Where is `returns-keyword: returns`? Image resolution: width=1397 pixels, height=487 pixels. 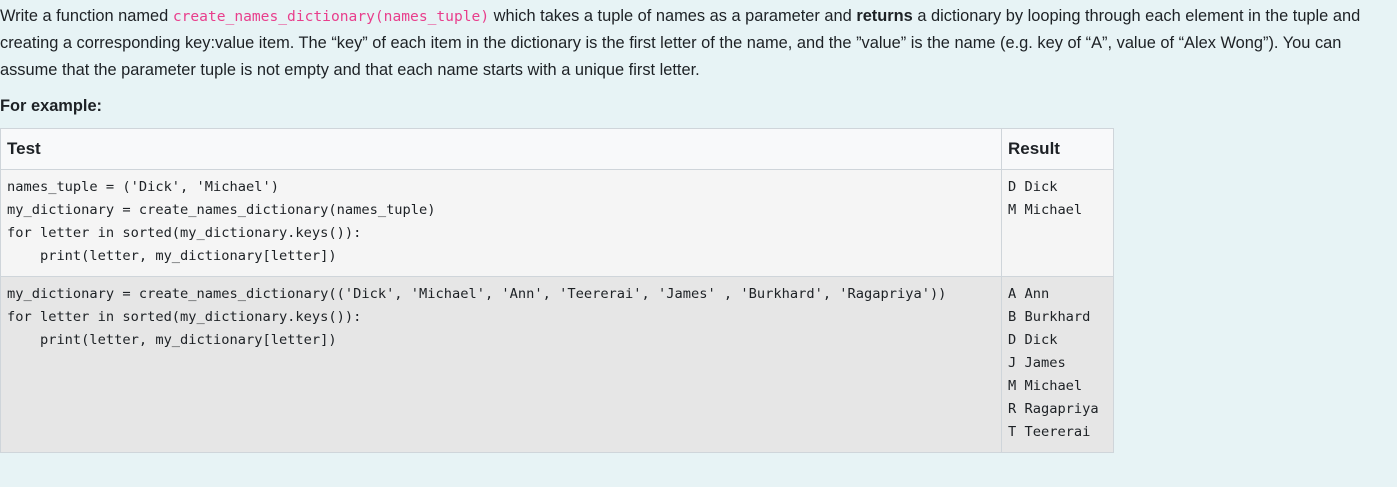
returns-keyword: returns is located at coordinates (884, 16).